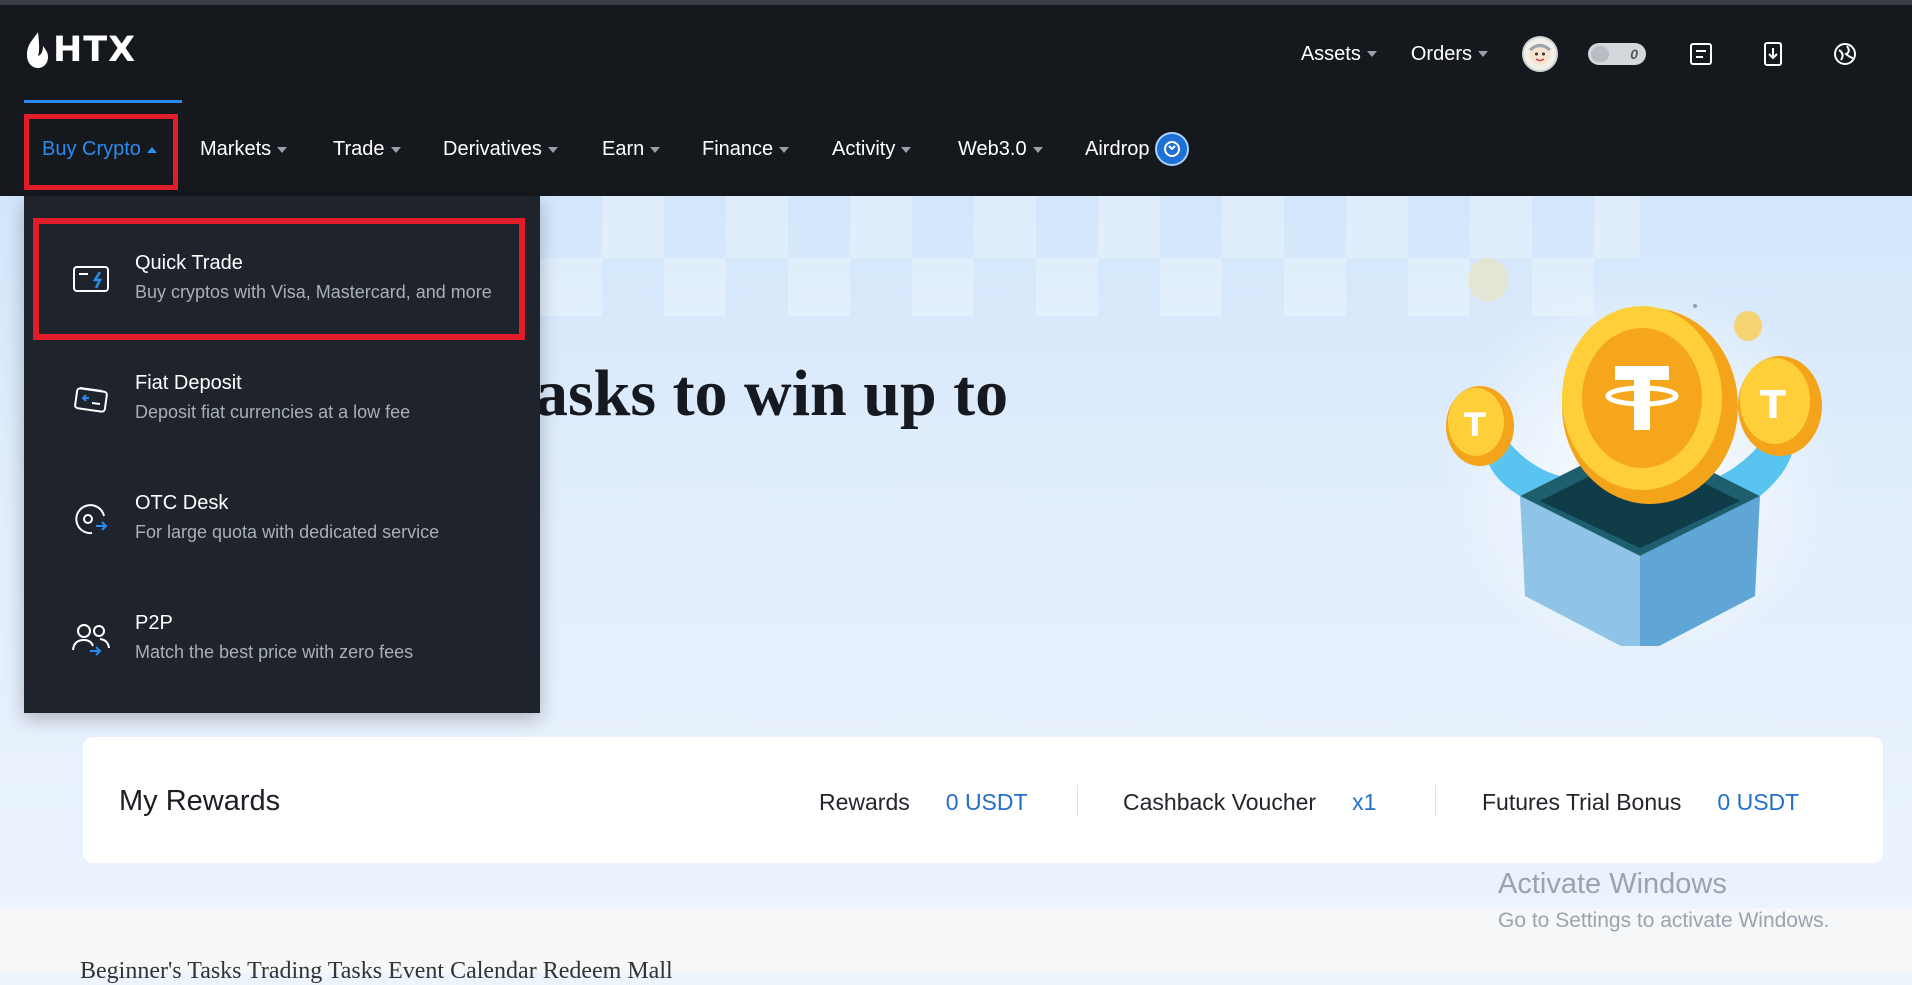  Describe the element at coordinates (864, 149) in the screenshot. I see `nav-activity-label: Activity` at that location.